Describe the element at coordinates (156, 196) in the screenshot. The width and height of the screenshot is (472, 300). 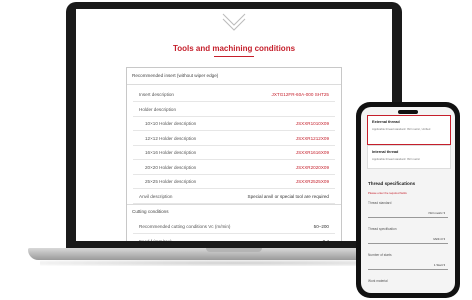
I see `row-label: Anvil description` at that location.